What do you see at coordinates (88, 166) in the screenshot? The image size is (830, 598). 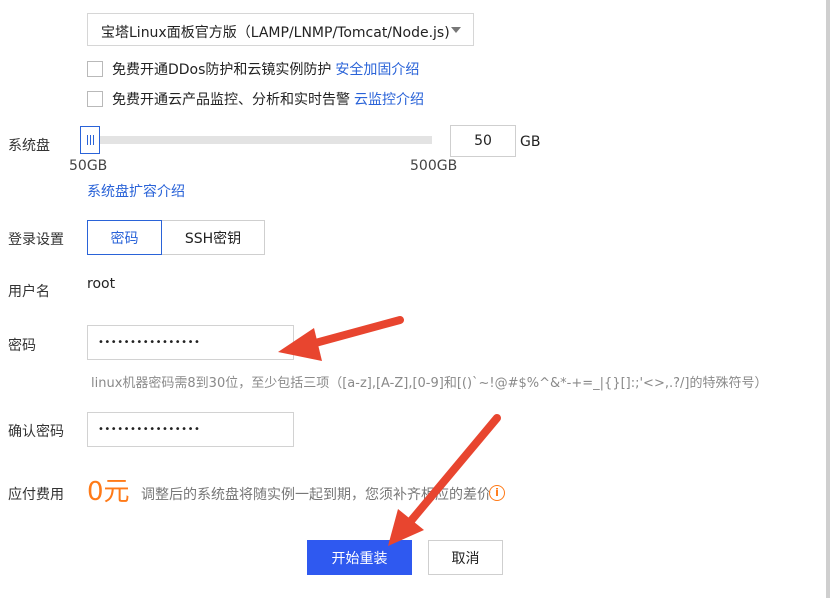 I see `slider-min-label: 50GB` at bounding box center [88, 166].